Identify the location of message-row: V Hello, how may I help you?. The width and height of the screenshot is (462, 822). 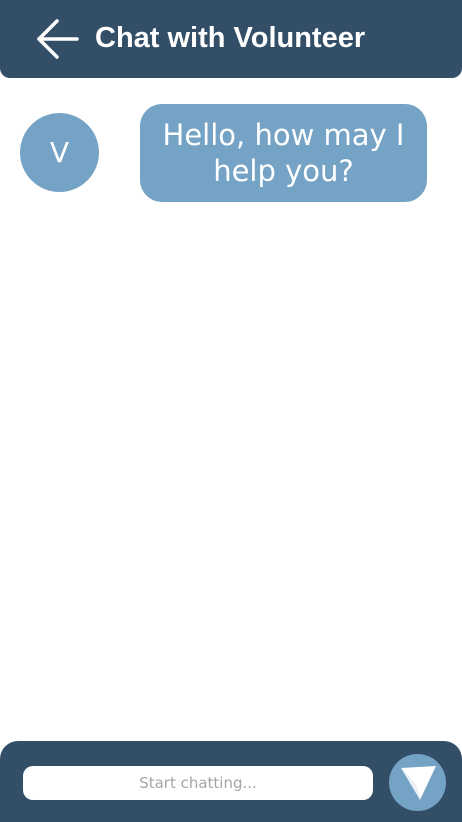
(231, 154).